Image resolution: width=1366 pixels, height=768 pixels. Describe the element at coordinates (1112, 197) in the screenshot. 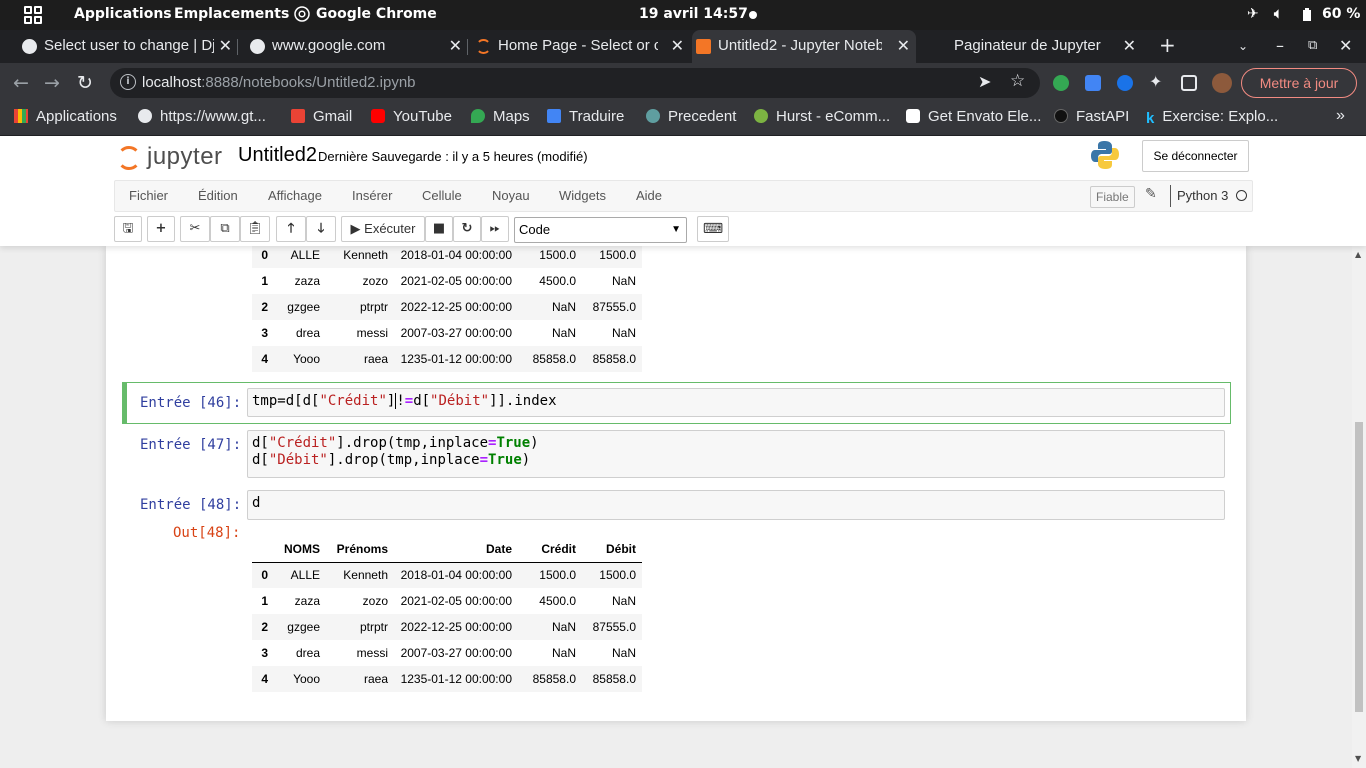

I see `trusted-indicator: Fiable` at that location.